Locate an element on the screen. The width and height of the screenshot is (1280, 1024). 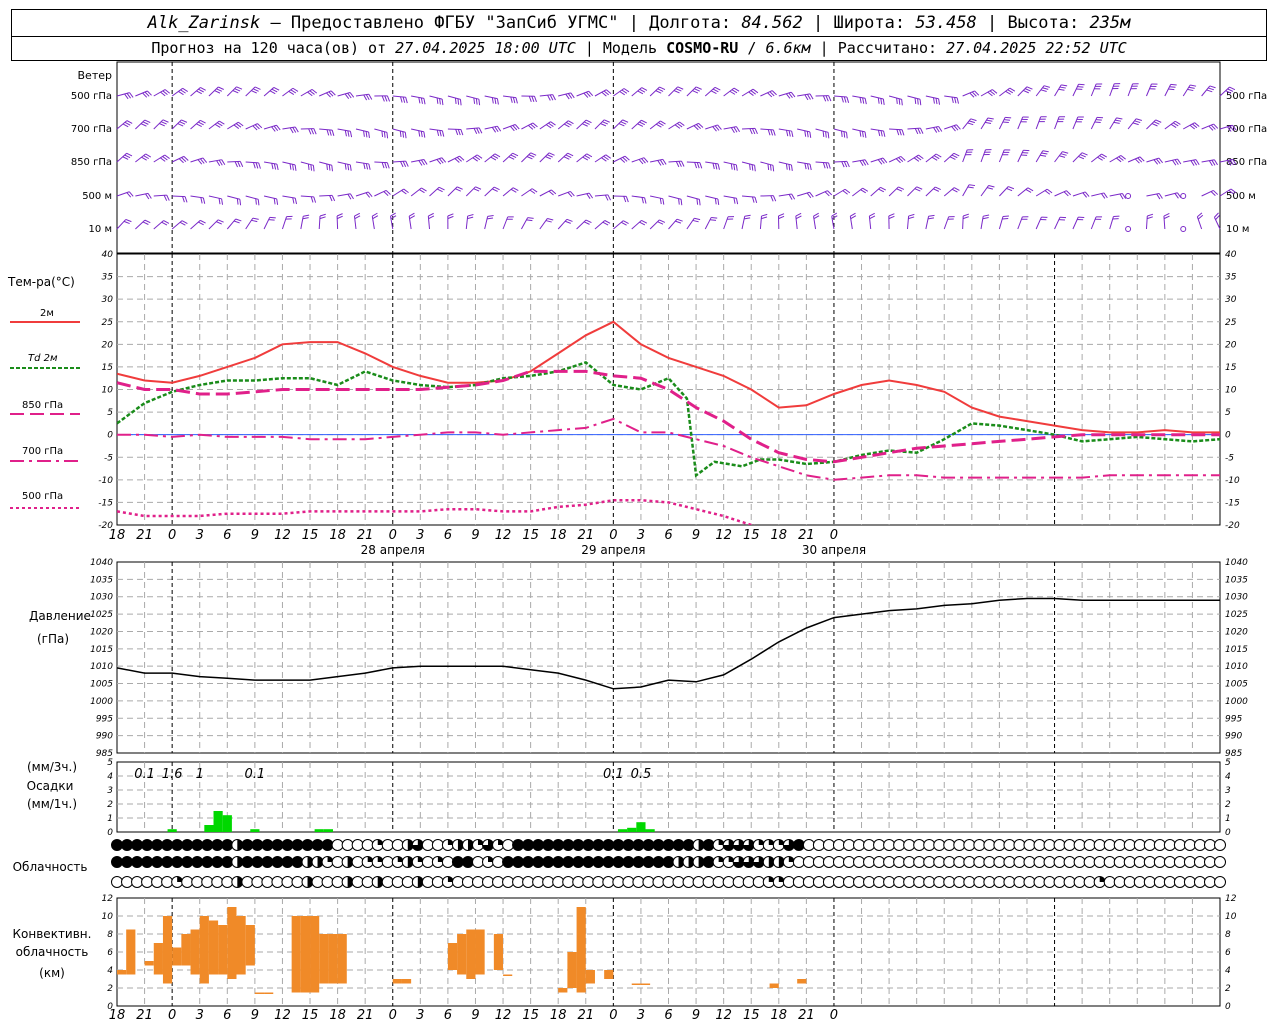
pressure-panel-ytick-left: 1015 is located at coordinates (101, 650).